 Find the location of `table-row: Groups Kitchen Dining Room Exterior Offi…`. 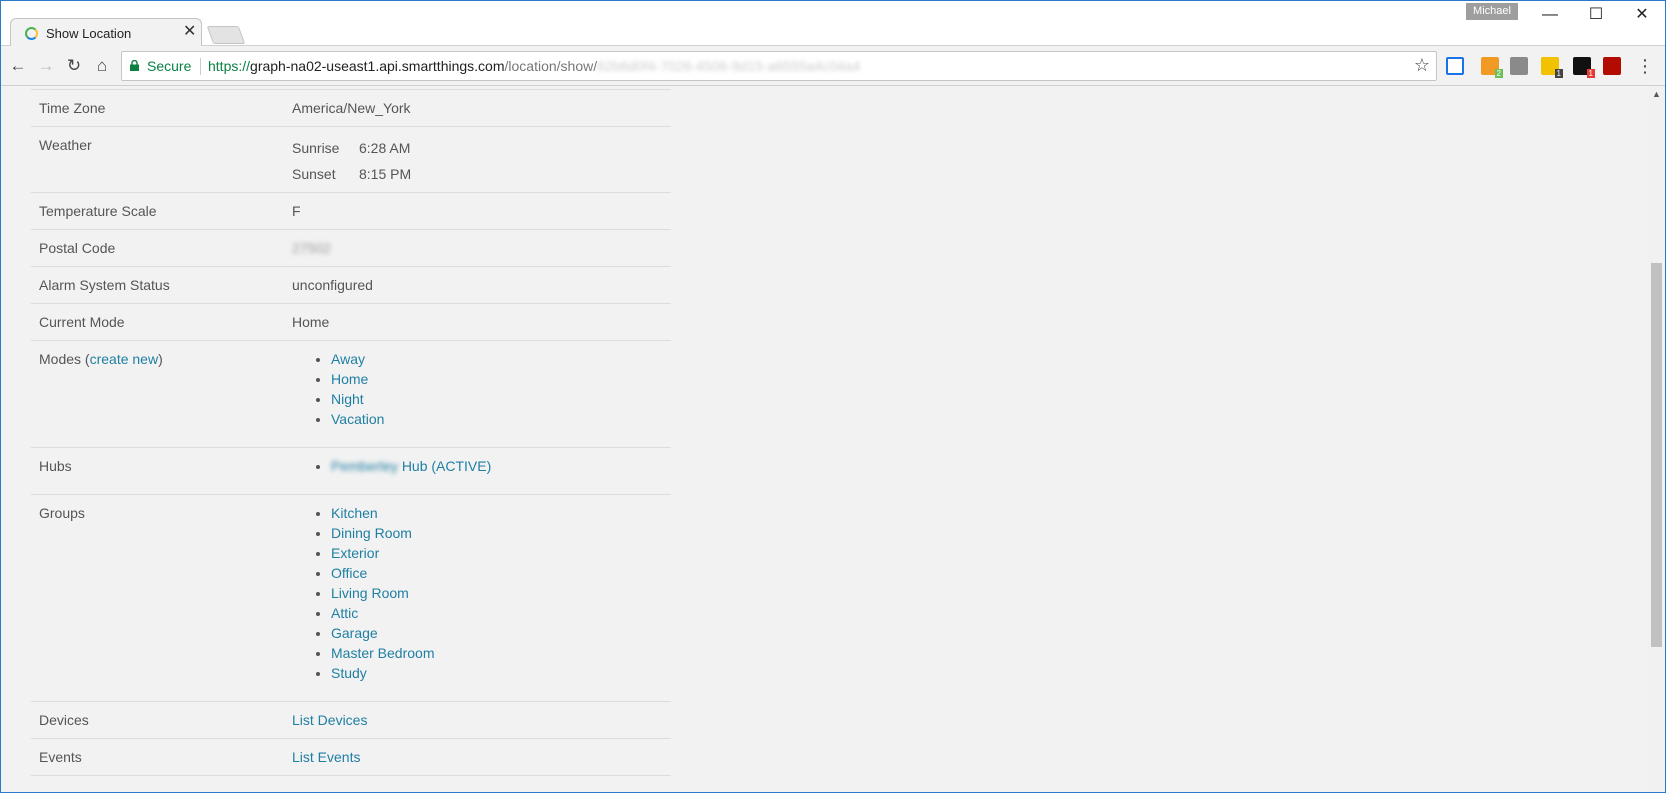

table-row: Groups Kitchen Dining Room Exterior Offi… is located at coordinates (351, 598).